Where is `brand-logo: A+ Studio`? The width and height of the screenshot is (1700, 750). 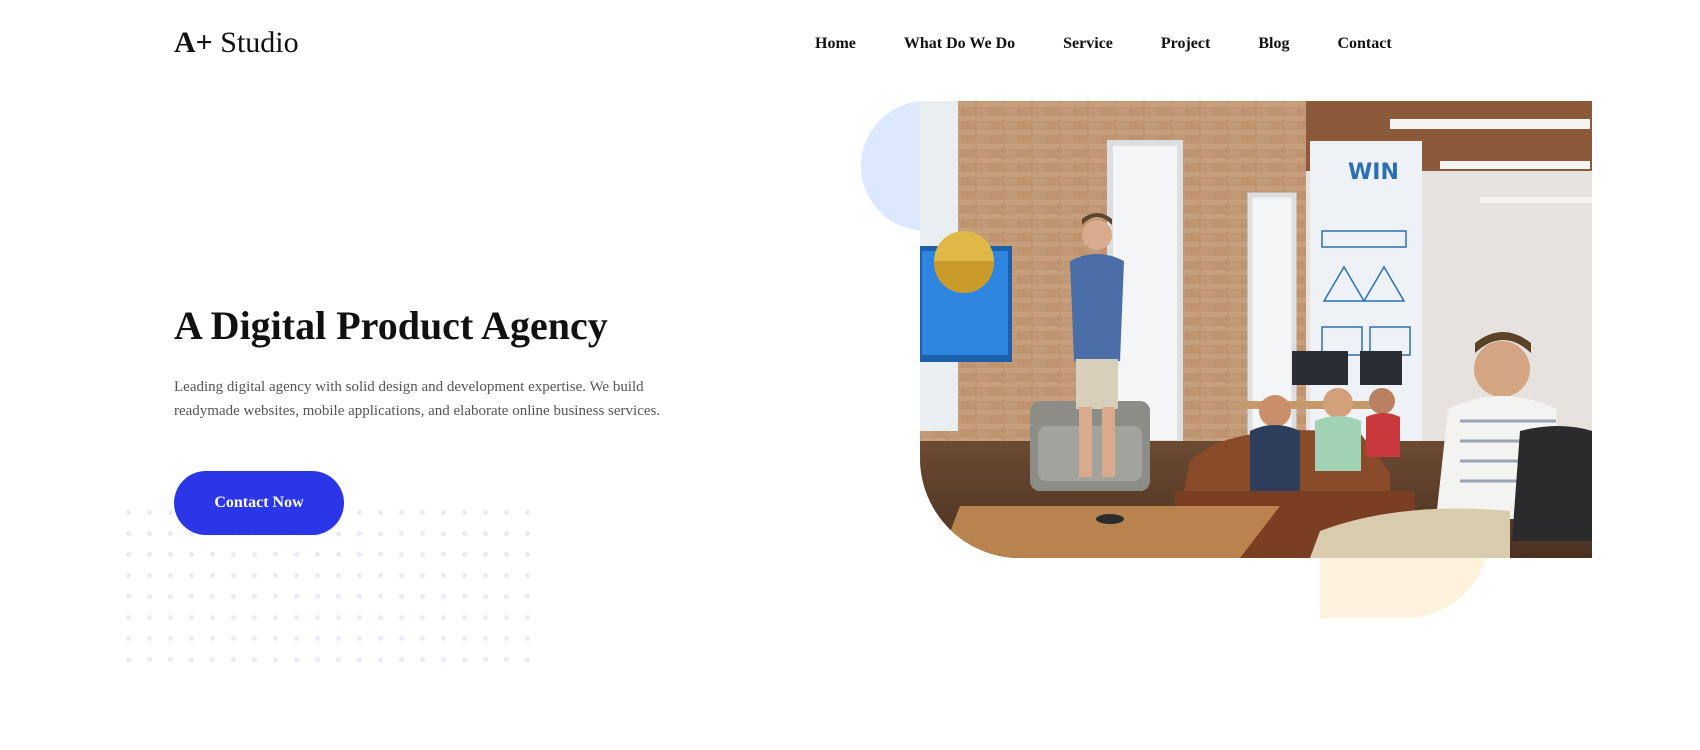
brand-logo: A+ Studio is located at coordinates (236, 43).